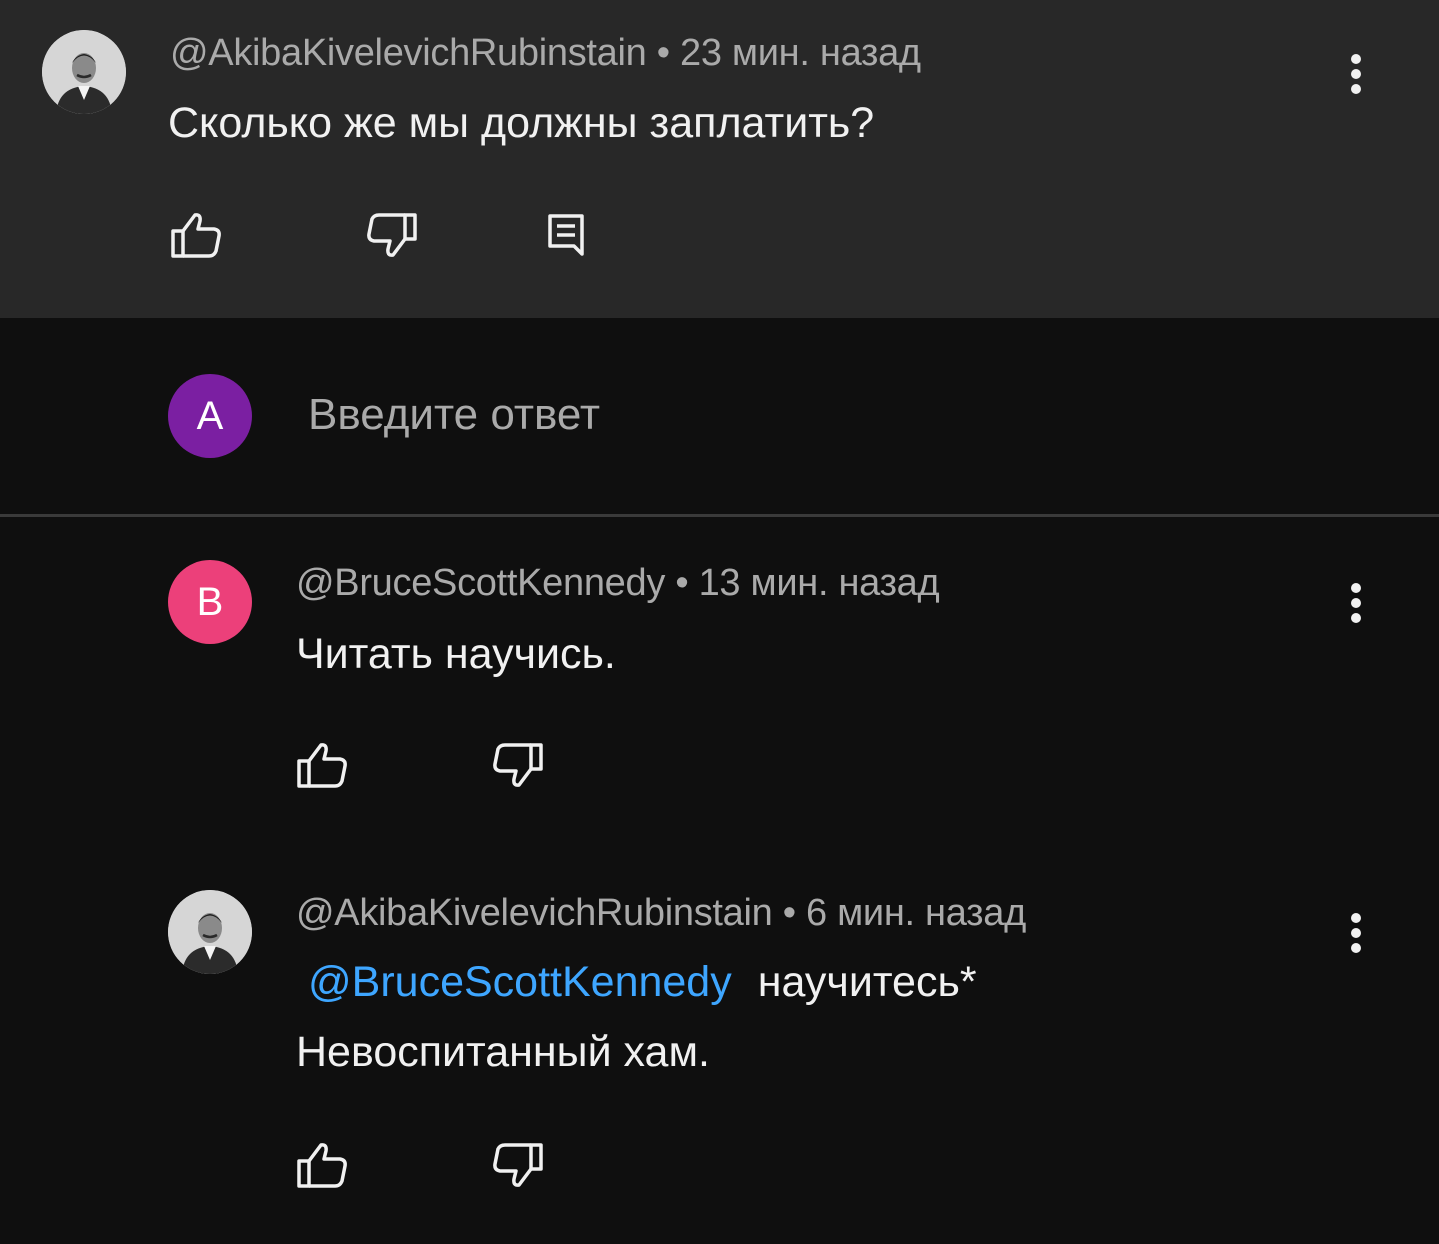 Image resolution: width=1439 pixels, height=1244 pixels. I want to click on reply-icon, so click(566, 235).